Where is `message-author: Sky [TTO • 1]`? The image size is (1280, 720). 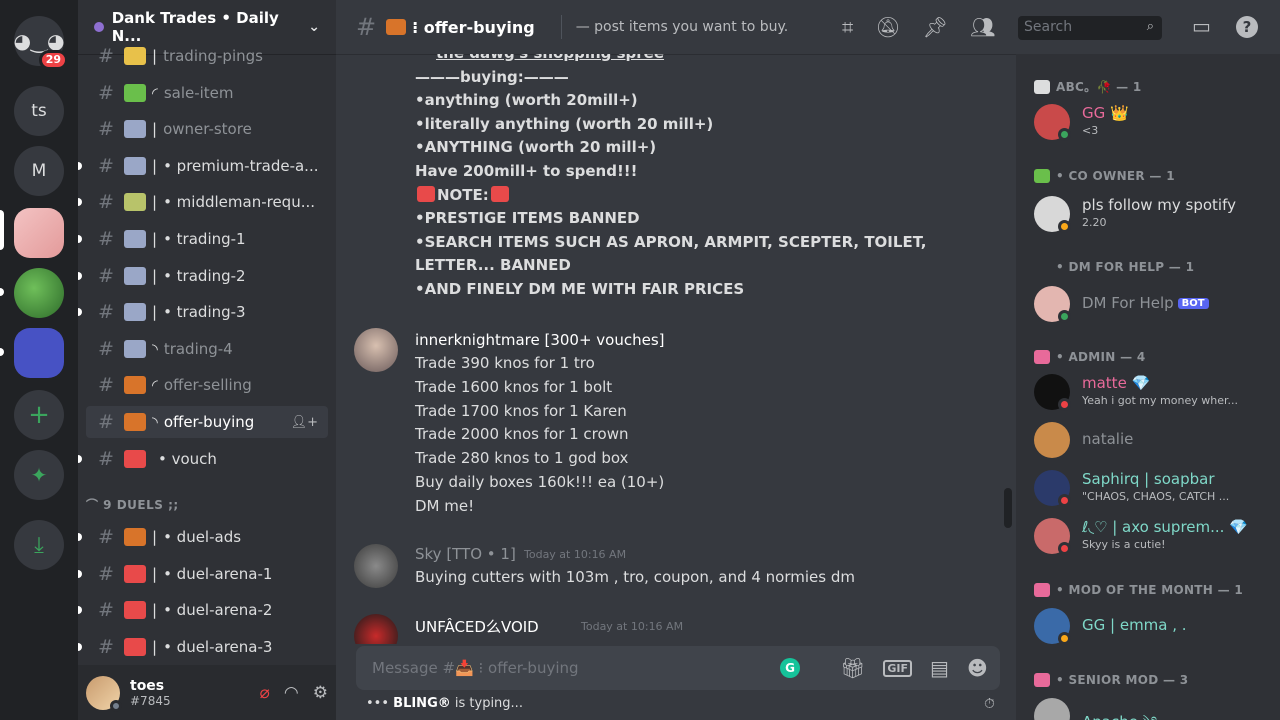
message-author: Sky [TTO • 1] is located at coordinates (465, 554).